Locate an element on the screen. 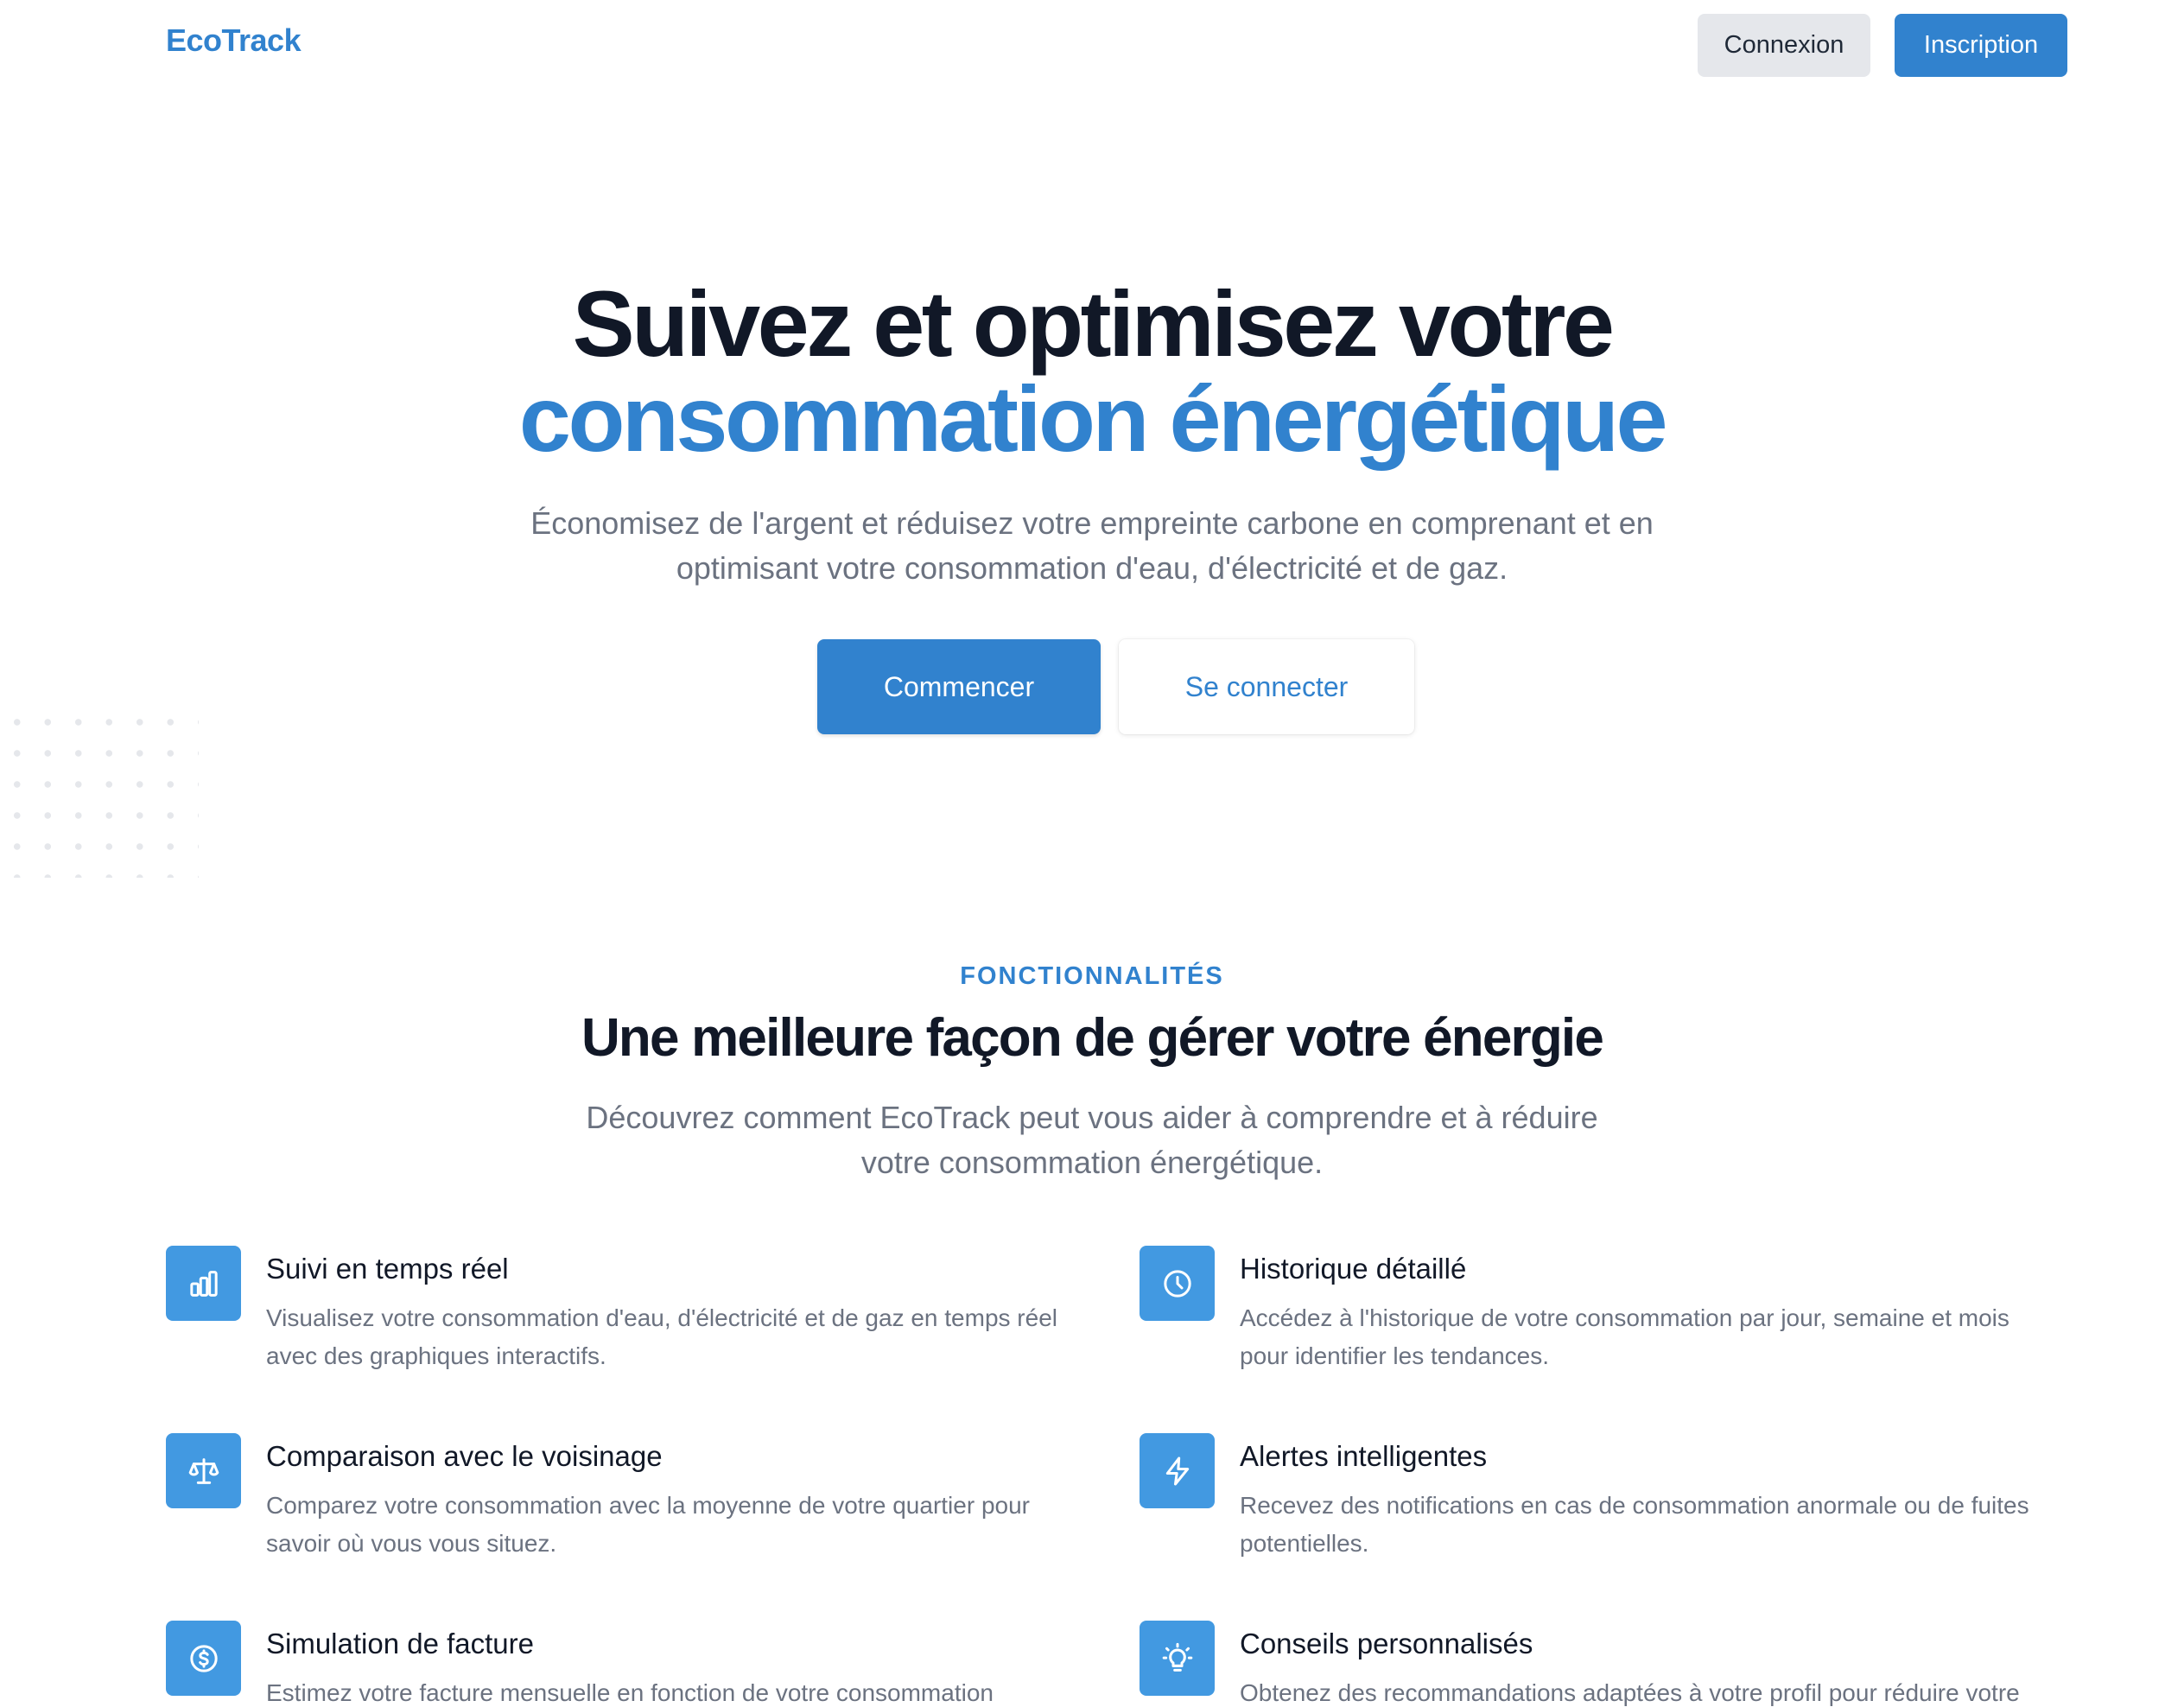 The height and width of the screenshot is (1707, 2184). dollar-circle-icon is located at coordinates (204, 1659).